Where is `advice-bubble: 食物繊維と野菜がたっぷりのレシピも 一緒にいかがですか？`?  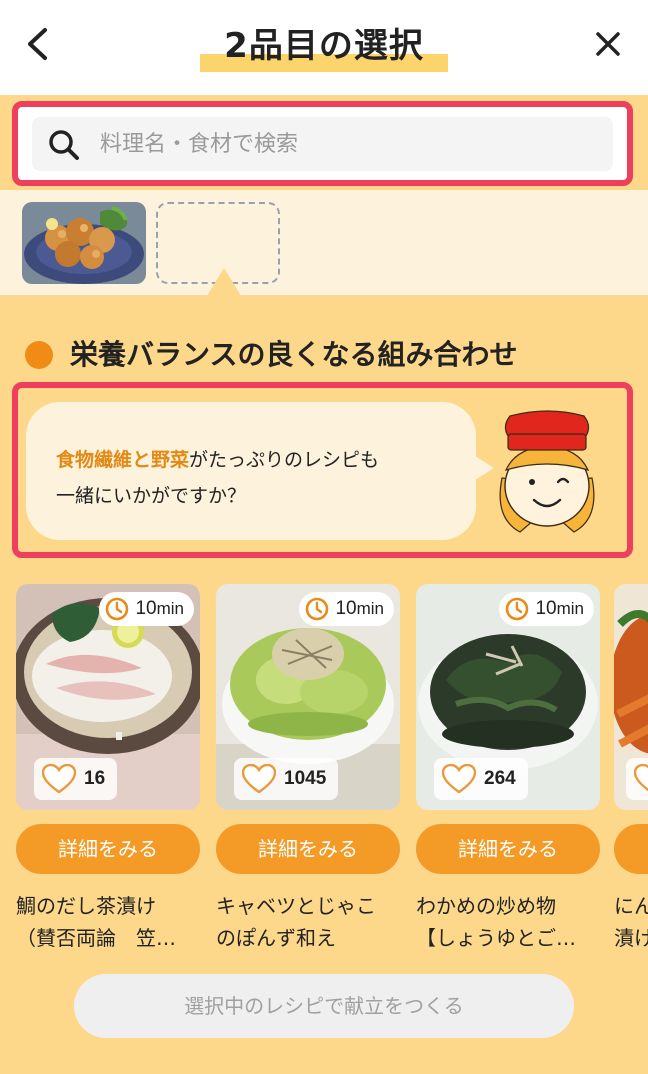
advice-bubble: 食物繊維と野菜がたっぷりのレシピも 一緒にいかがですか？ is located at coordinates (251, 471).